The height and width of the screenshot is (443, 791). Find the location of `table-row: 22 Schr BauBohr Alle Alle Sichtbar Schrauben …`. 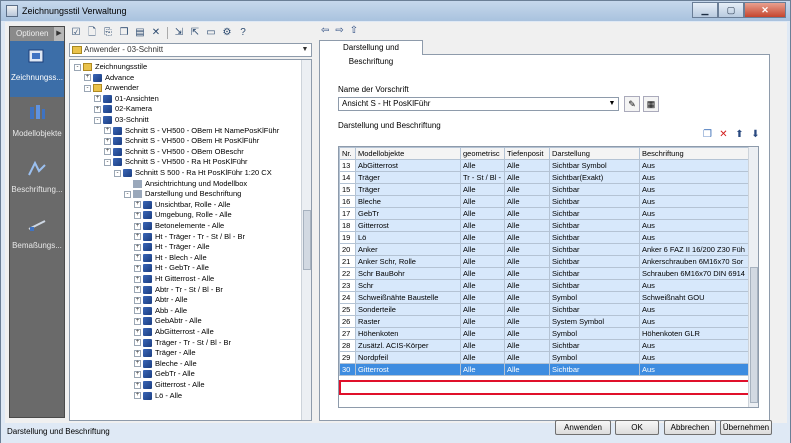

table-row: 22 Schr BauBohr Alle Alle Sichtbar Schrauben … is located at coordinates (545, 273).